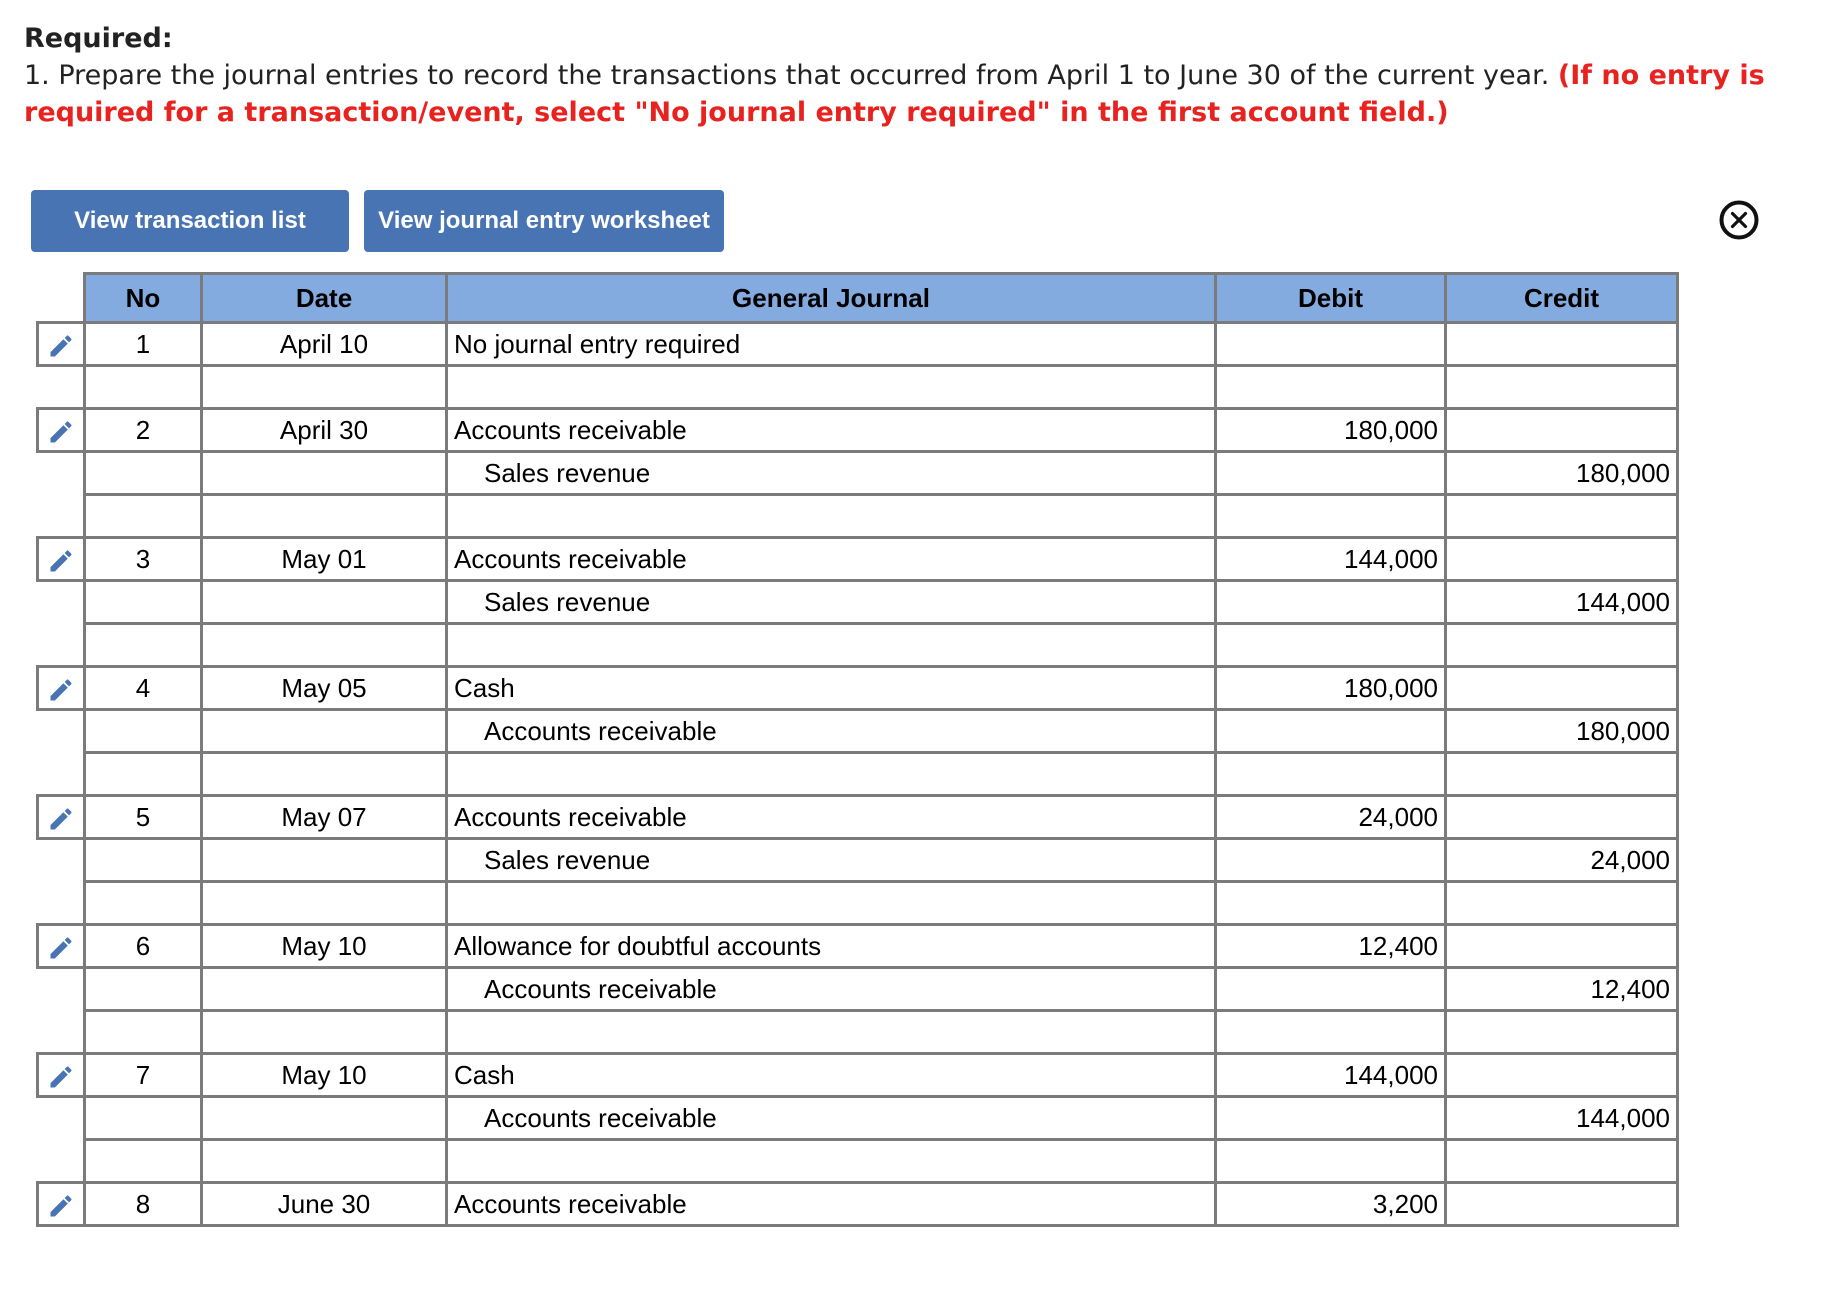 Image resolution: width=1838 pixels, height=1290 pixels. What do you see at coordinates (324, 817) in the screenshot?
I see `entry-date: May 07` at bounding box center [324, 817].